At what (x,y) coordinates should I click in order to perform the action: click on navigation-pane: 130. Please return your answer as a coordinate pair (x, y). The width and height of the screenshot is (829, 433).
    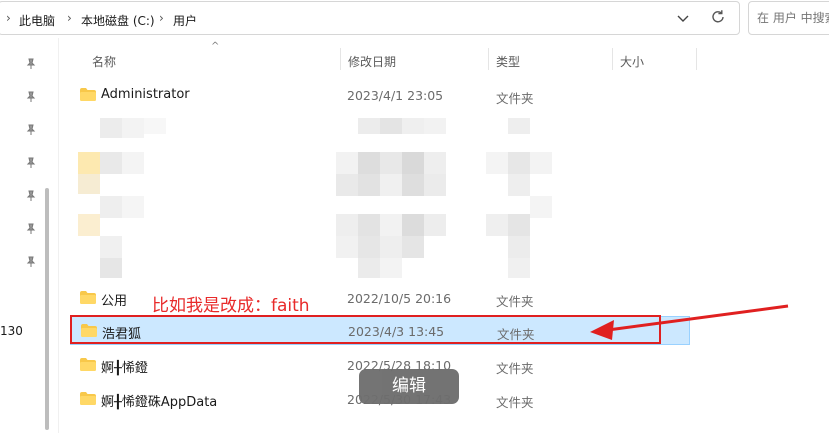
    Looking at the image, I should click on (30, 235).